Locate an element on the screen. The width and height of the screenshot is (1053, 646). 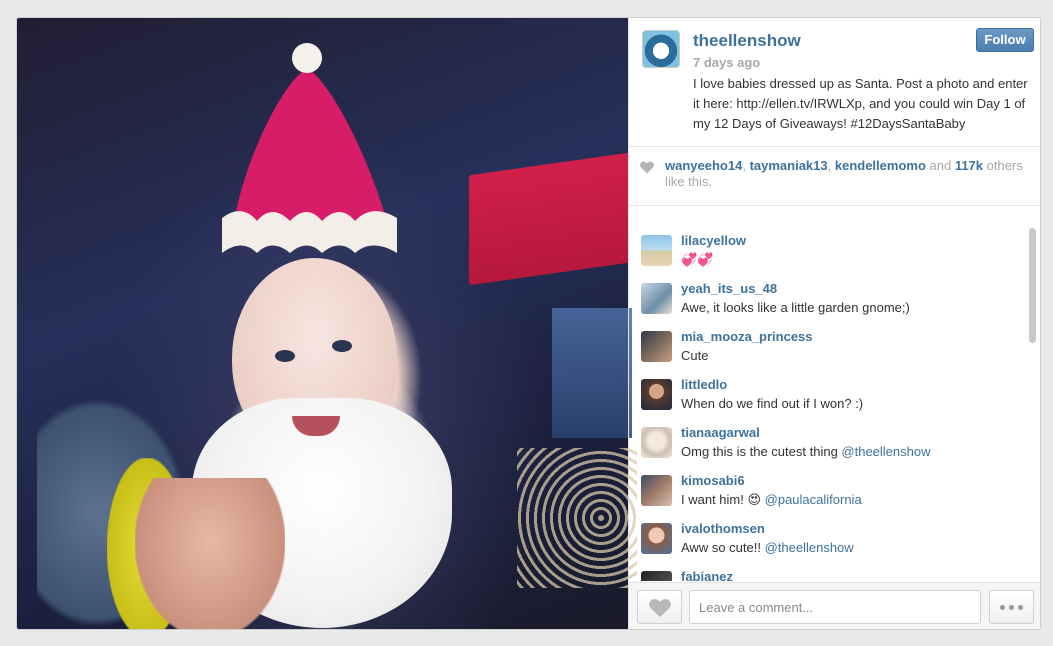
comment-body: 💞💞 is located at coordinates (697, 259).